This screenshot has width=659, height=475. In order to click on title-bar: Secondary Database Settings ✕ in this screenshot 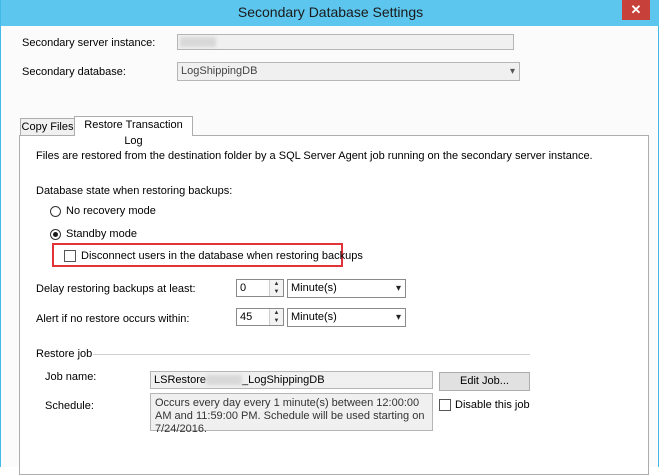, I will do `click(330, 13)`.